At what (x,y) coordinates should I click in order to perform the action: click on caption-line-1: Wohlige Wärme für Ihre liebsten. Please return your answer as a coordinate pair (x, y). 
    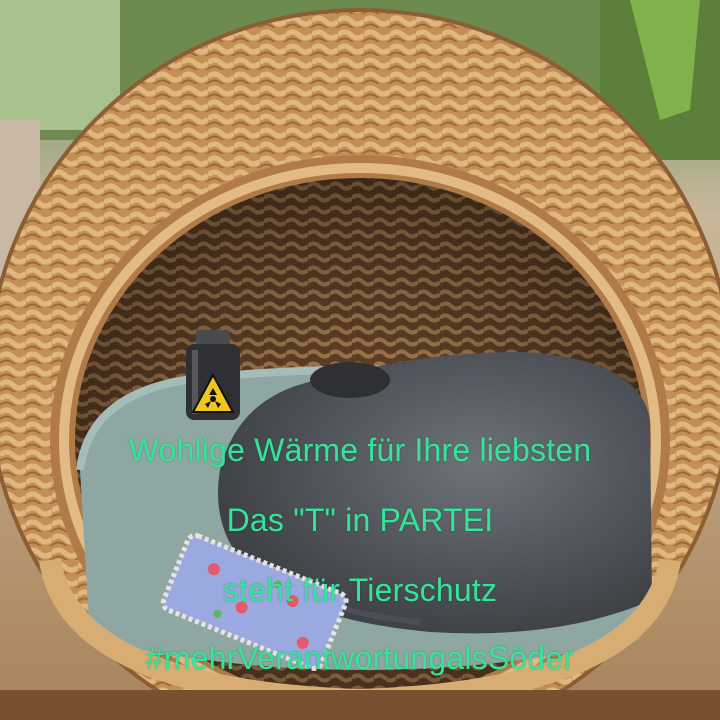
    Looking at the image, I should click on (360, 450).